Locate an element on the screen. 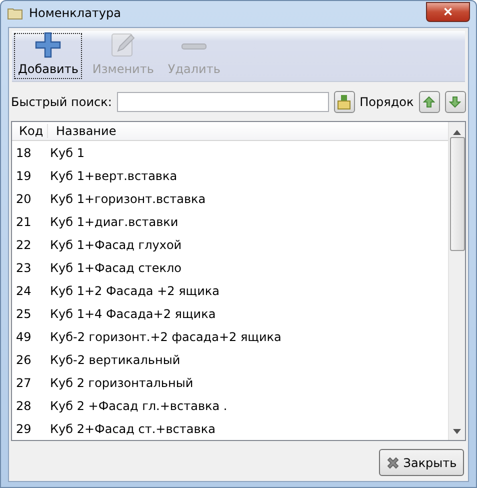 The image size is (477, 488). table-cell-text: 24 is located at coordinates (23, 291).